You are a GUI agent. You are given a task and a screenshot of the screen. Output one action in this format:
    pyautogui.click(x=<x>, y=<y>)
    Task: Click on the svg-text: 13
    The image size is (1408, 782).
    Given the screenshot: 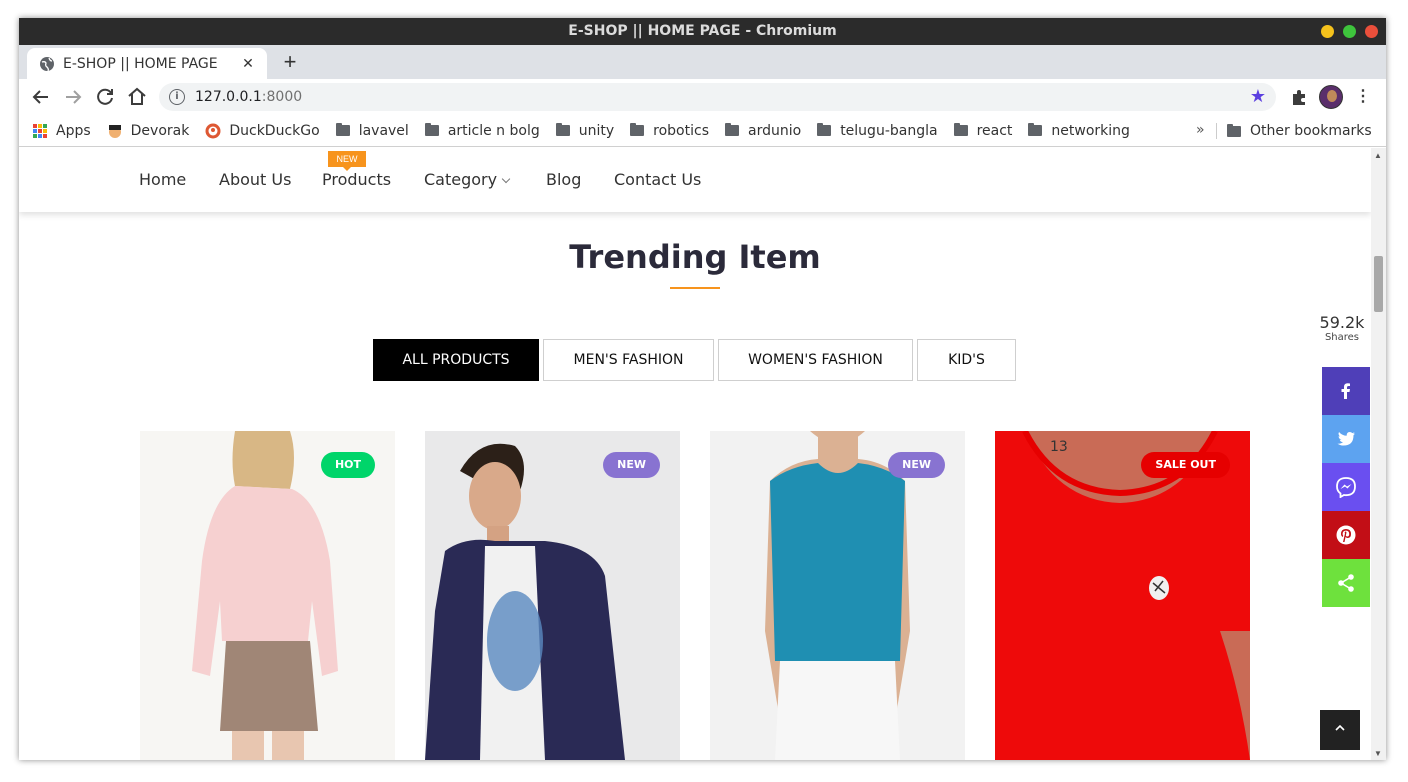 What is the action you would take?
    pyautogui.click(x=1059, y=447)
    